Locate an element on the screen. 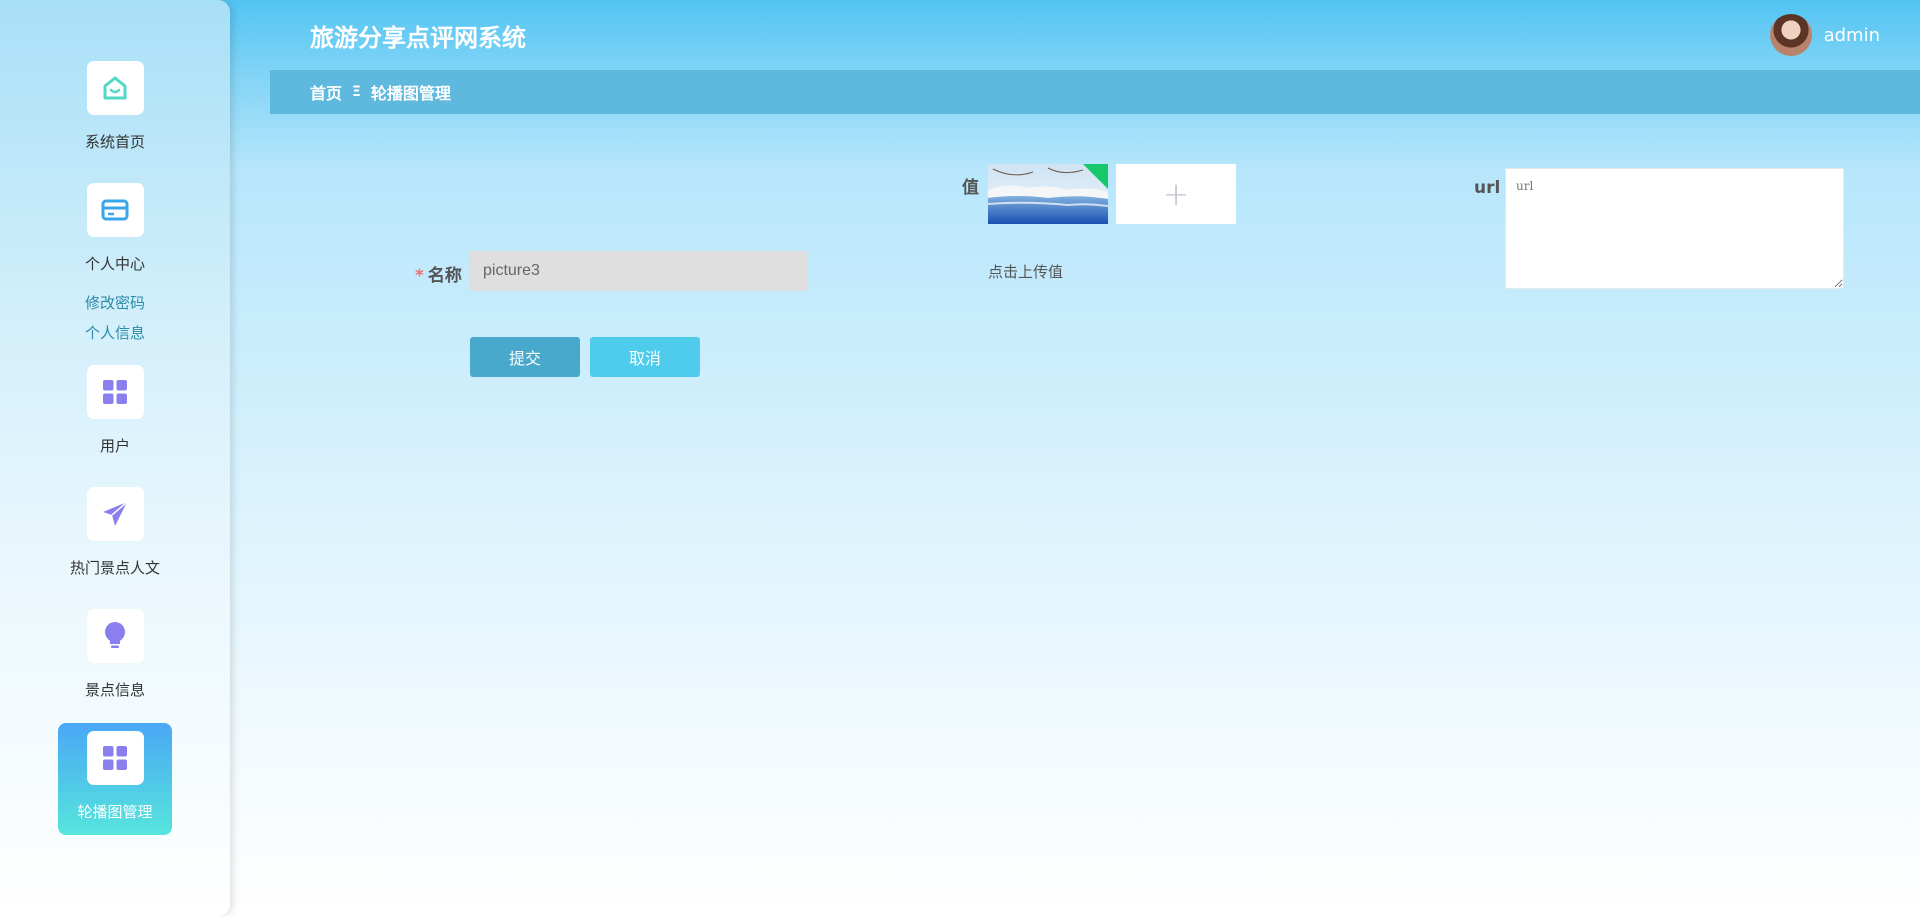 This screenshot has height=916, width=1920. user-name: admin is located at coordinates (1852, 35).